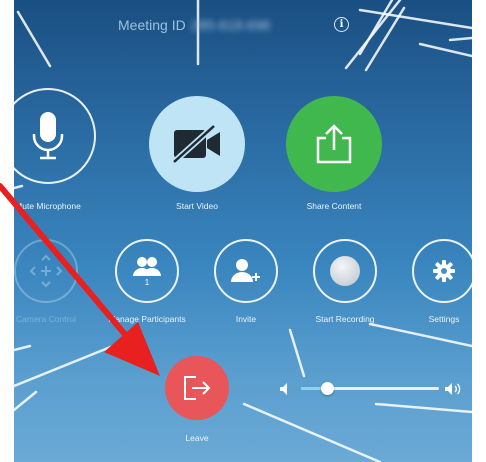 Image resolution: width=486 pixels, height=462 pixels. Describe the element at coordinates (341, 24) in the screenshot. I see `info-icon: i` at that location.